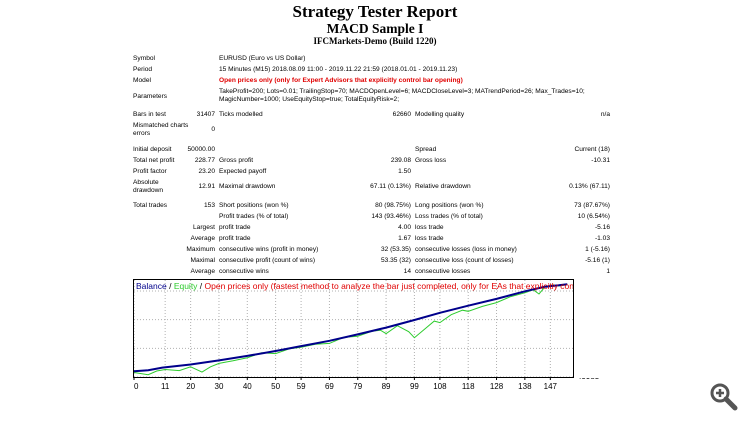 This screenshot has width=750, height=422. Describe the element at coordinates (190, 386) in the screenshot. I see `x-tick-label: 20` at that location.